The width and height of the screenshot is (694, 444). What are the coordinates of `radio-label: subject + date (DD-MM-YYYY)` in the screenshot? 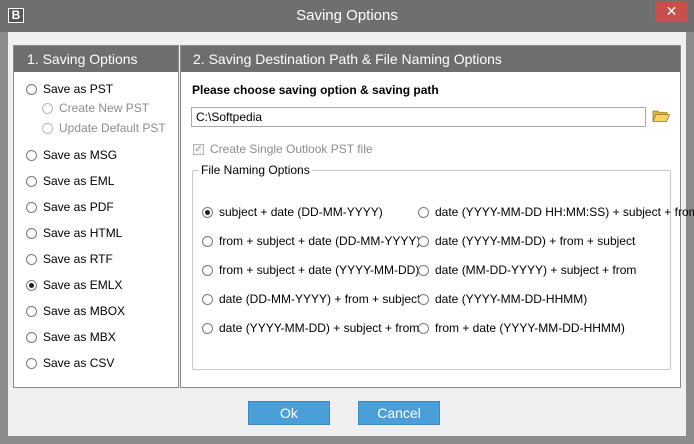 It's located at (301, 212).